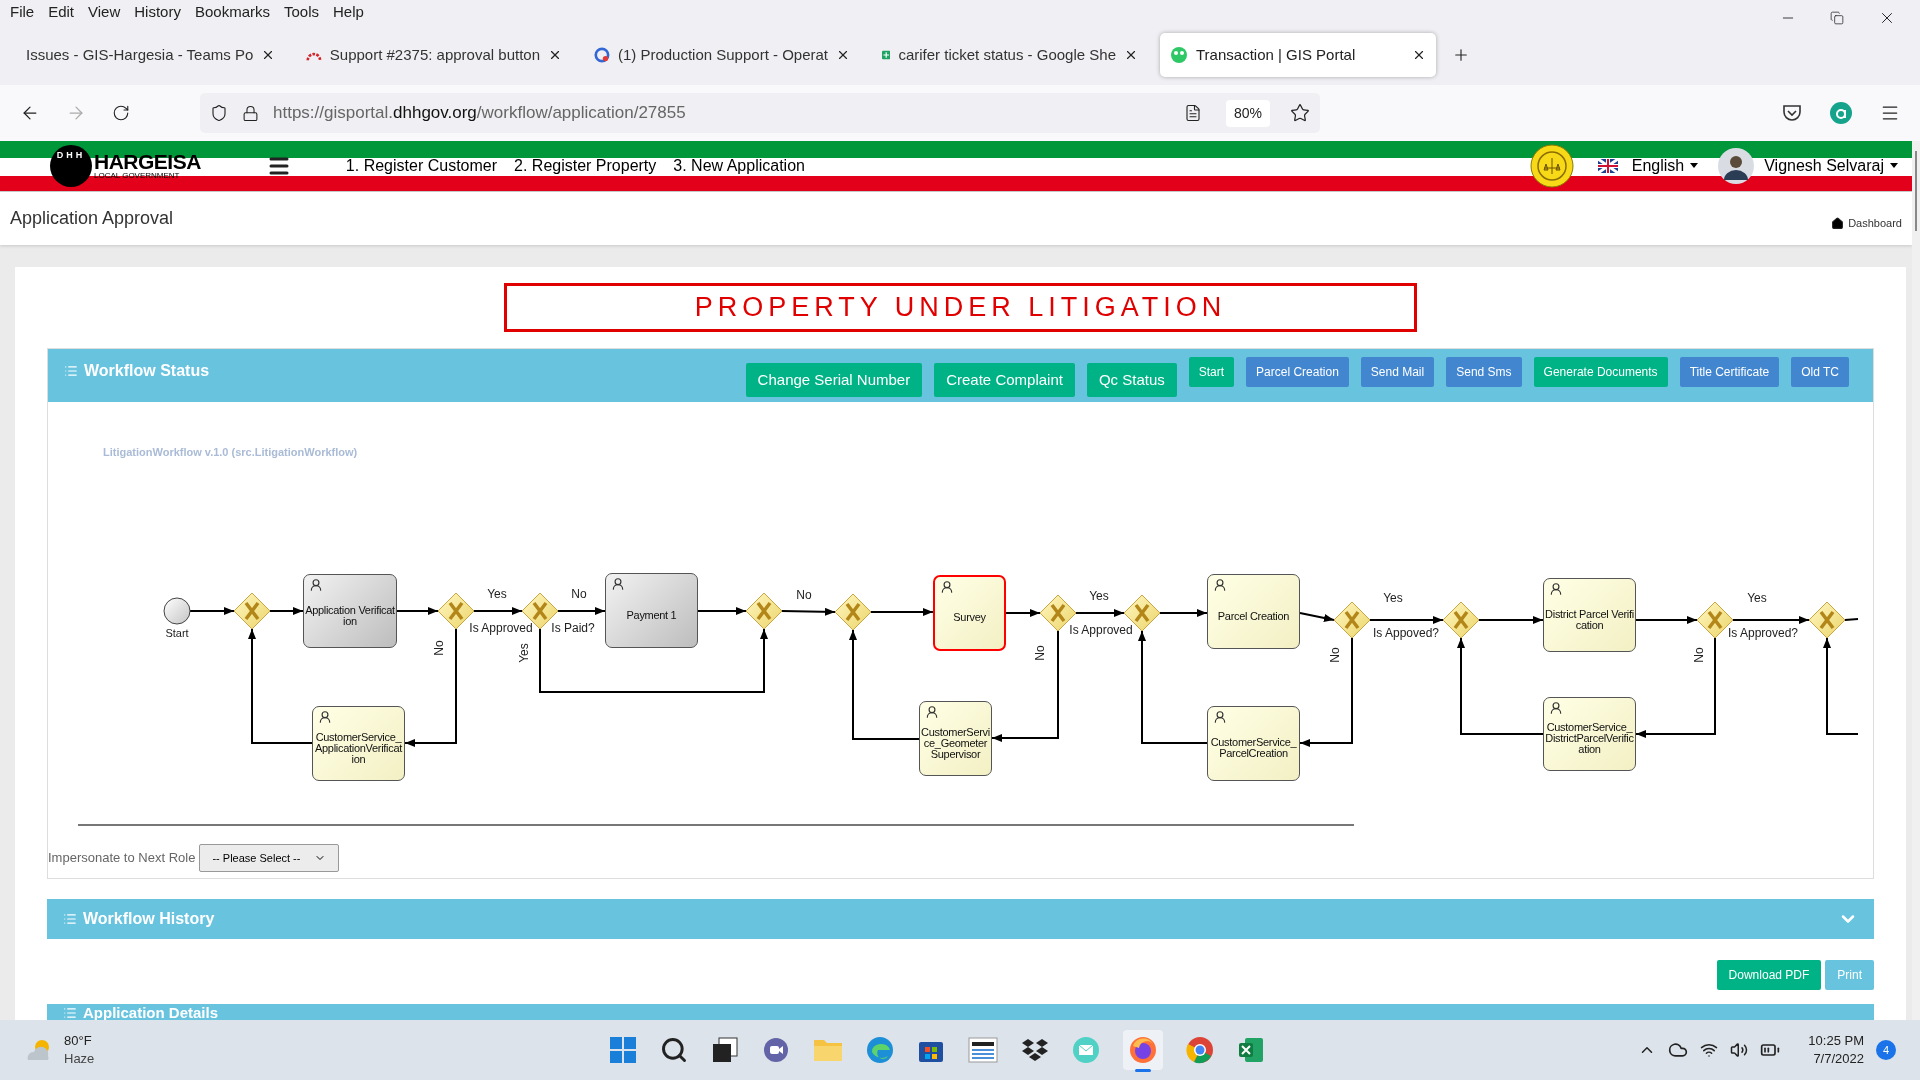 The height and width of the screenshot is (1080, 1920). I want to click on start-label: Start, so click(177, 633).